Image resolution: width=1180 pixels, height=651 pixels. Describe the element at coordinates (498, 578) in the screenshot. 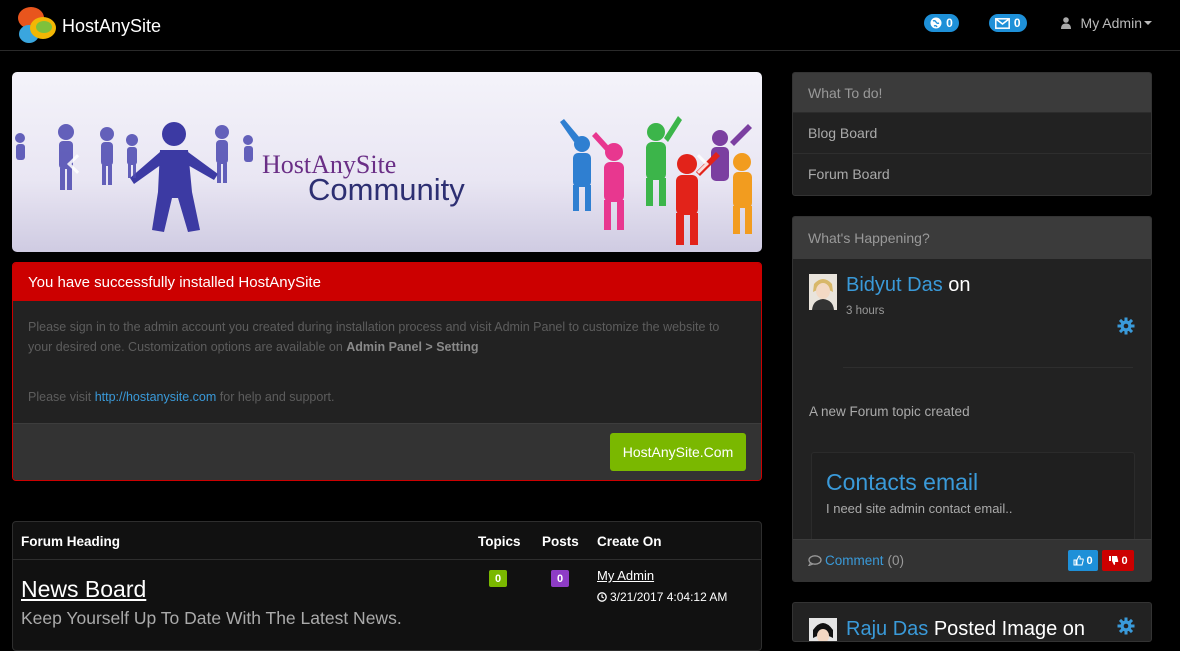

I see `topics-count-badge: 0` at that location.